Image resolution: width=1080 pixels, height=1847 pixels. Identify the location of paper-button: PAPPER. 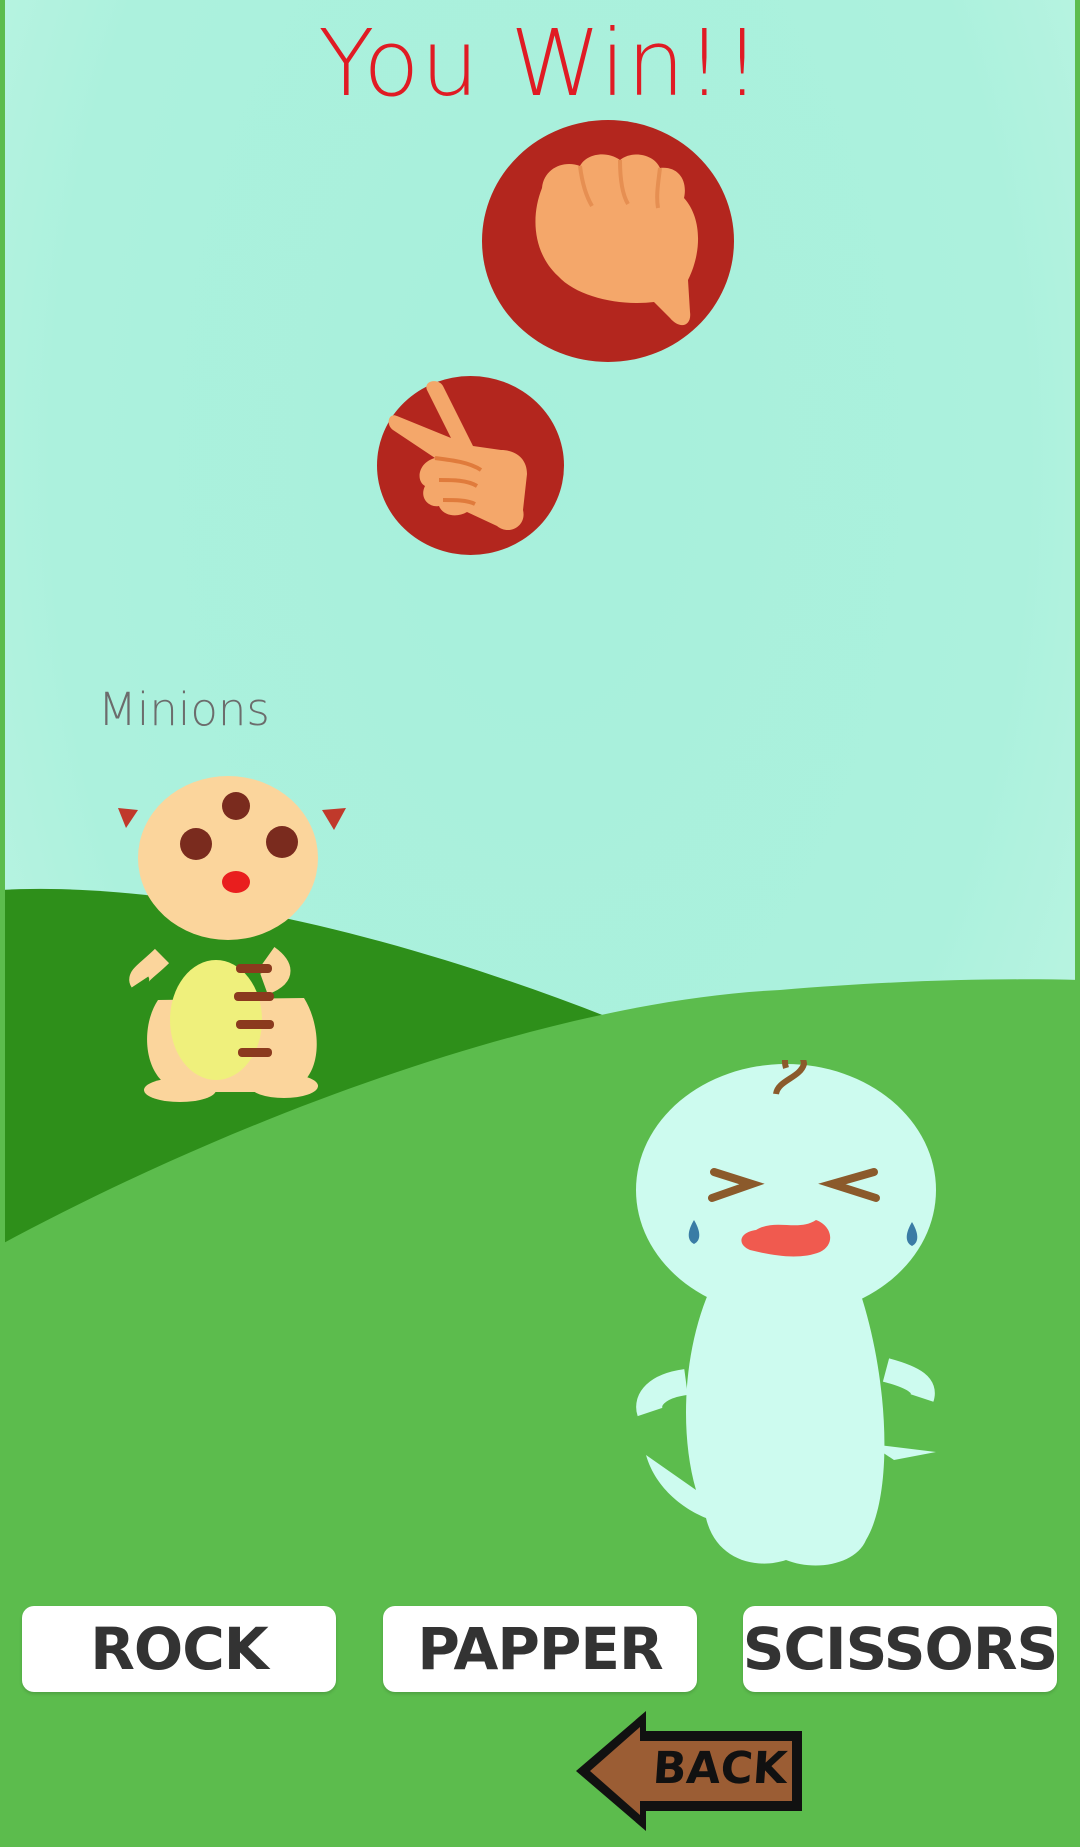
(540, 1649).